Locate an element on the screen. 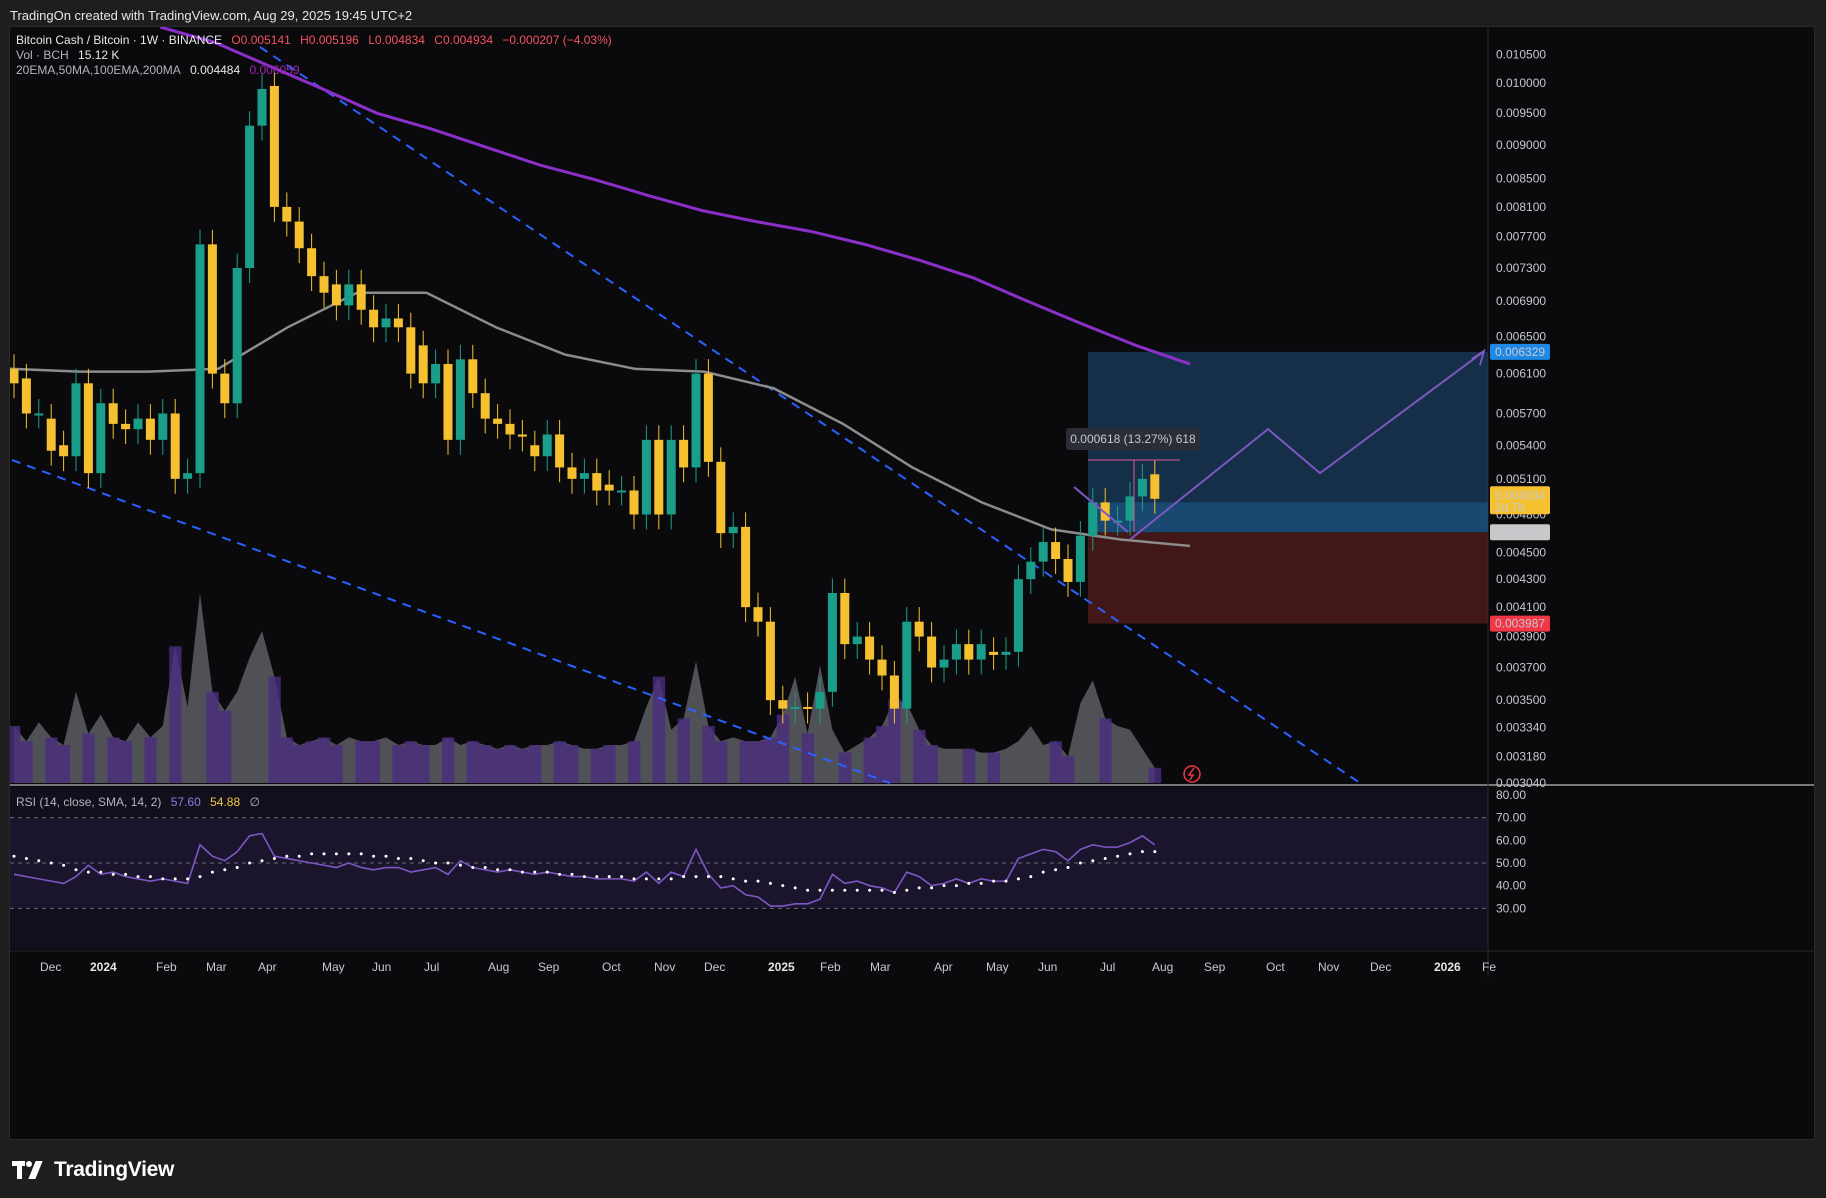  symbol-name: Bitcoin Cash / Bitcoin · 1W · BINANCE is located at coordinates (119, 40).